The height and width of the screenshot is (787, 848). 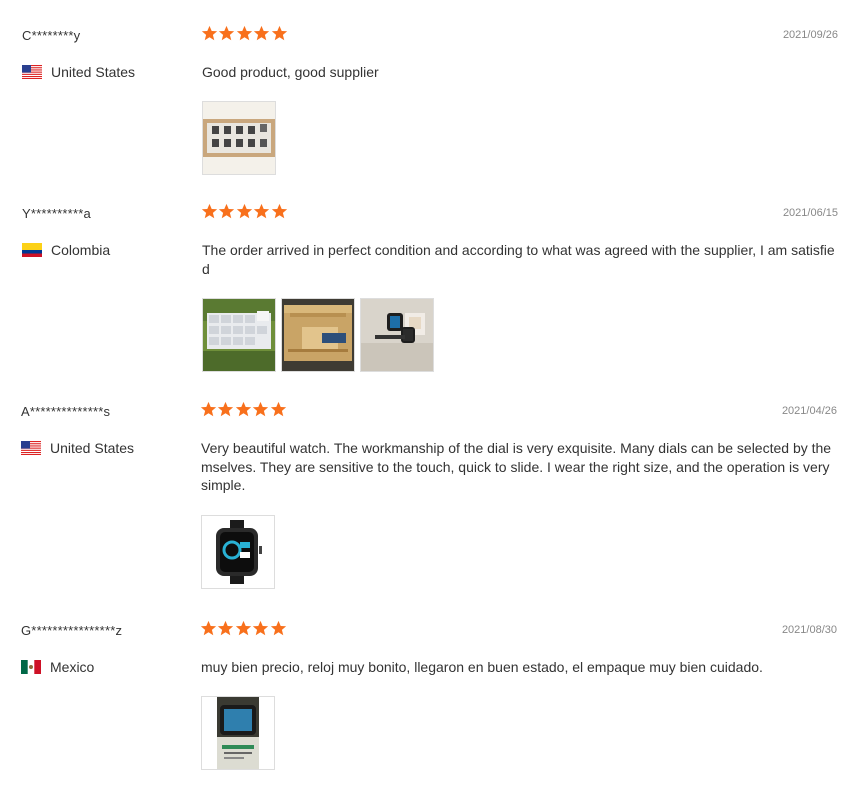 I want to click on reviewer-country: Colombia, so click(x=66, y=250).